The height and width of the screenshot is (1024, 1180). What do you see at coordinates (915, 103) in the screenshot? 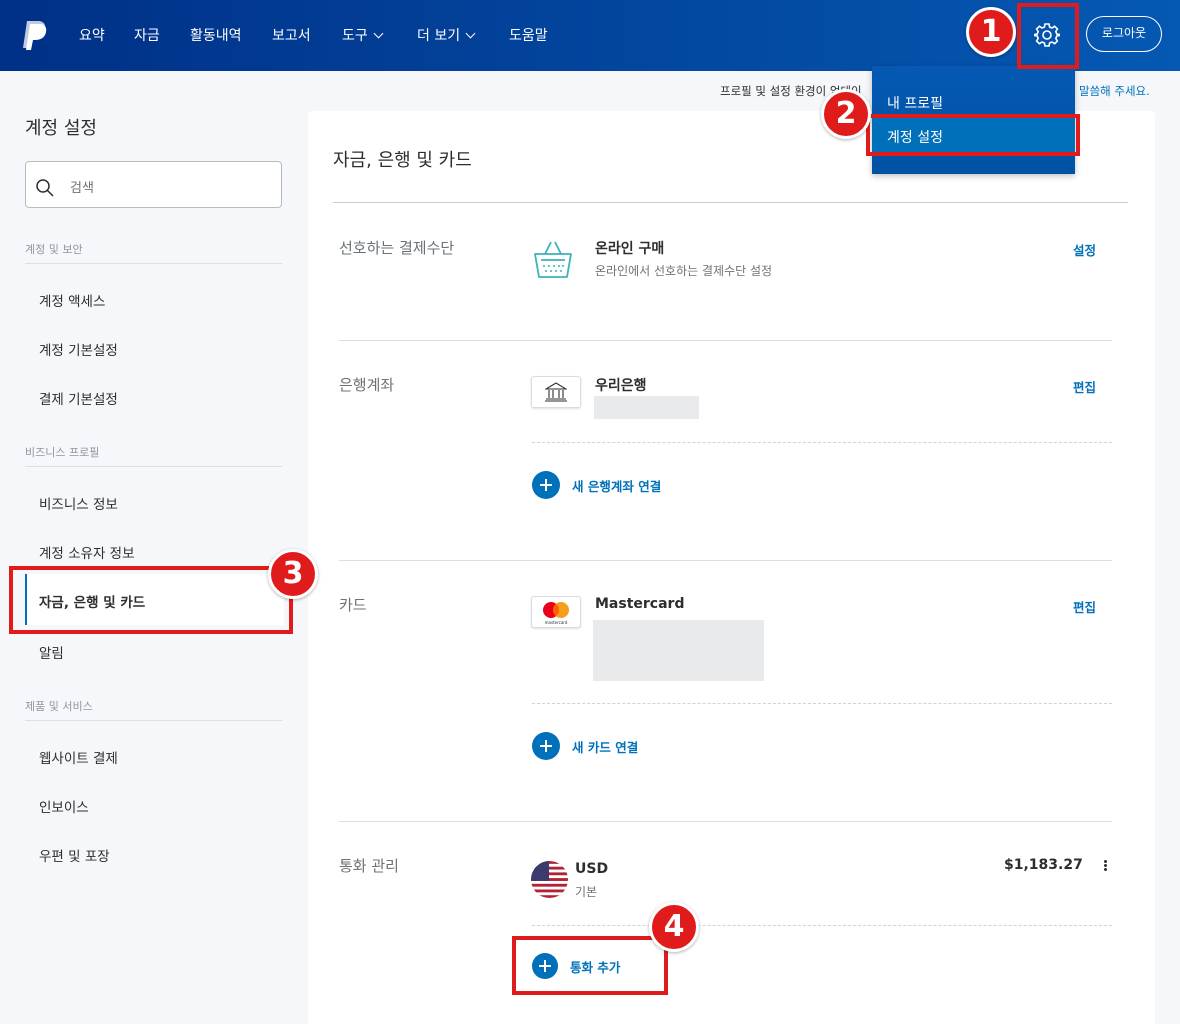
I see `dropdown-item-my-profile: 내 프로필` at bounding box center [915, 103].